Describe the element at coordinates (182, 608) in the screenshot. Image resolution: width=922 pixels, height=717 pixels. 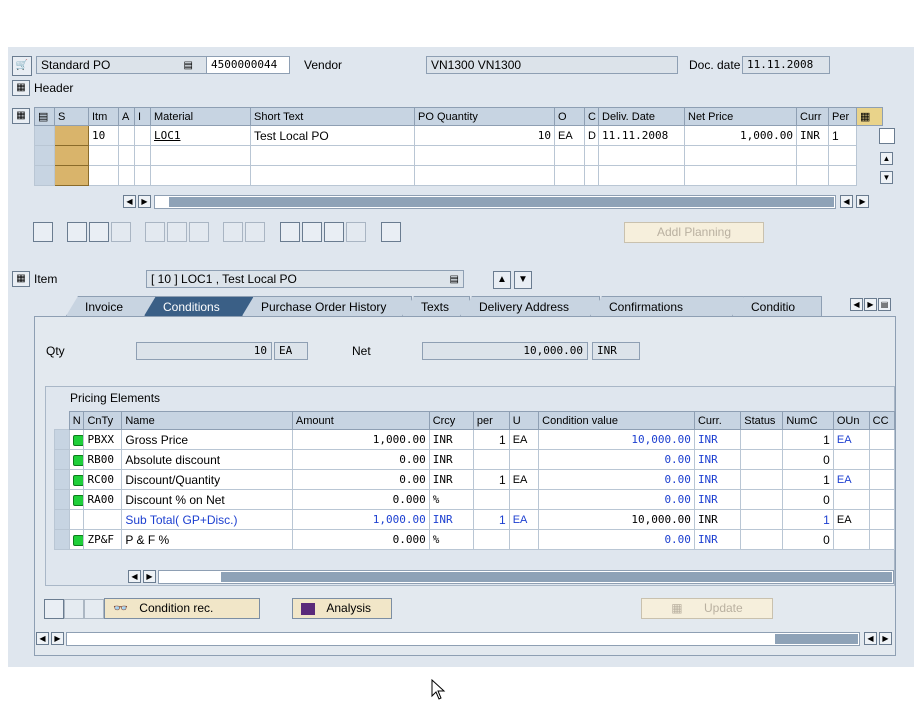
I see `condition-rec-button: 👓 Condition rec.` at that location.